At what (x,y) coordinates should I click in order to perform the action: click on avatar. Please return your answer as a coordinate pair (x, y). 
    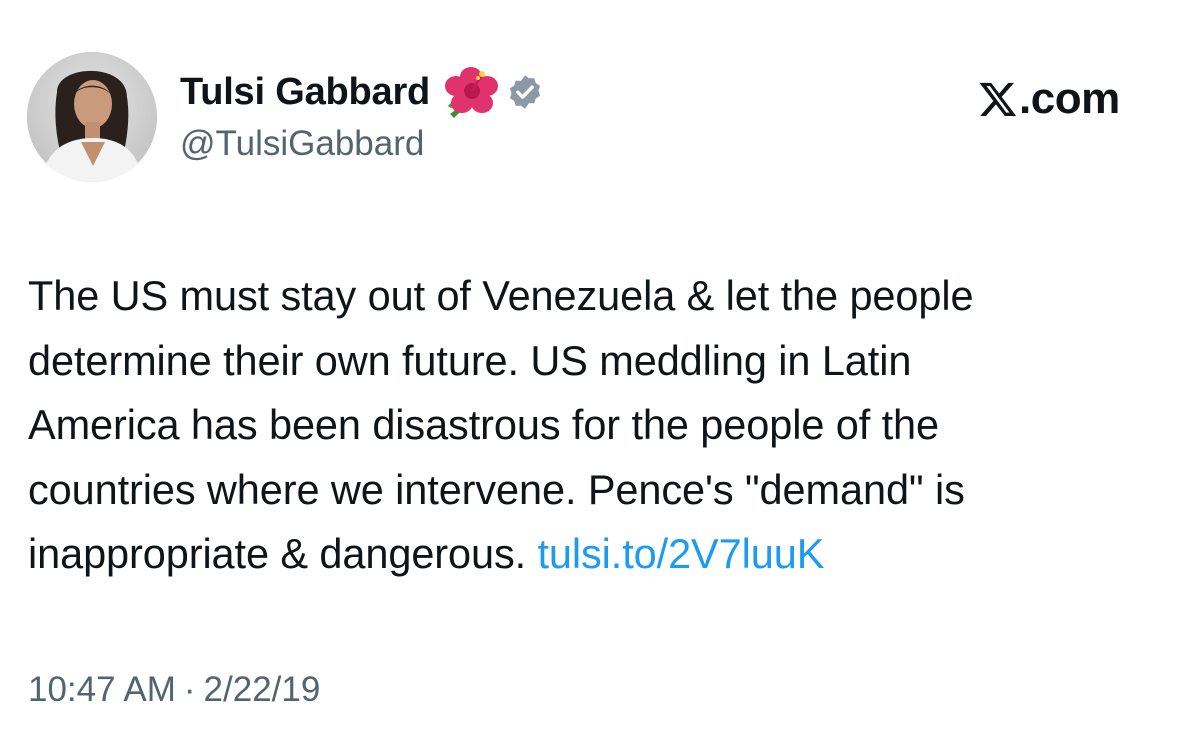
    Looking at the image, I should click on (92, 117).